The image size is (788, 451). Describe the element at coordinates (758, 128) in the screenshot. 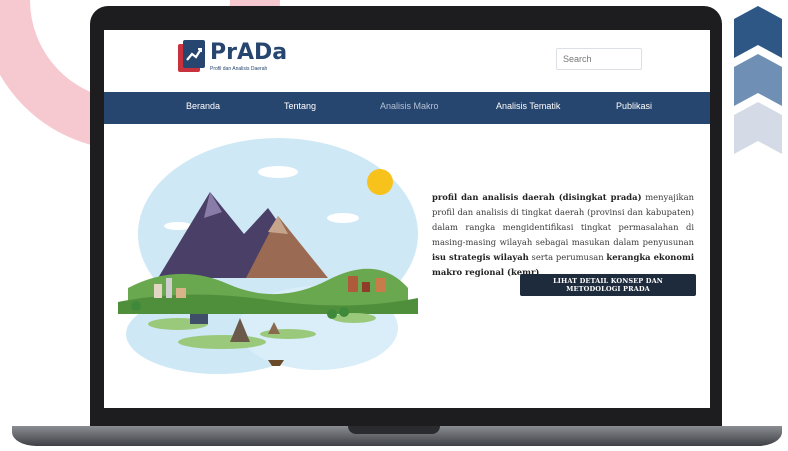

I see `chevron-light-icon` at that location.